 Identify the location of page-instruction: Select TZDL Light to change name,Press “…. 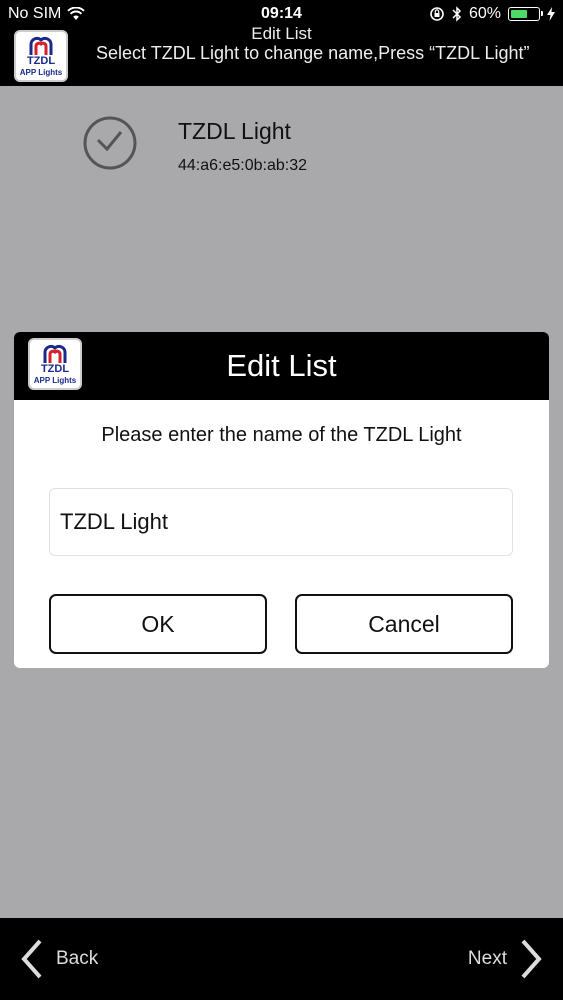
(313, 53).